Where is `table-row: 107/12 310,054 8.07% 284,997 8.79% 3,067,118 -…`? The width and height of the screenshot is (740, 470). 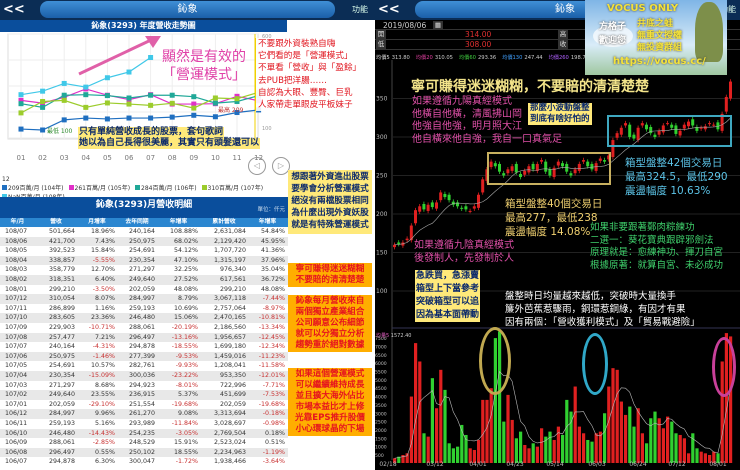
table-row: 107/12 310,054 8.07% 284,997 8.79% 3,067,118 -… is located at coordinates (144, 299).